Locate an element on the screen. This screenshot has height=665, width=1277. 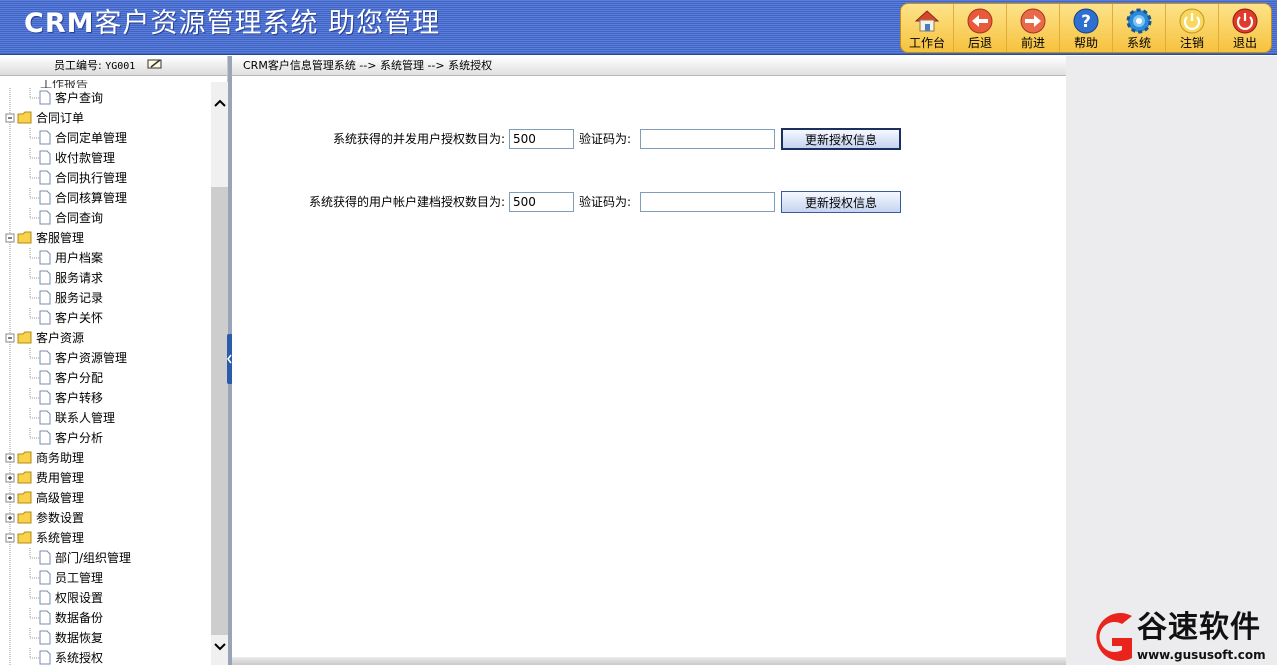
toolbar: 工作台 后退 前进 ? 帮助 系统 注销 退出 is located at coordinates (1086, 28).